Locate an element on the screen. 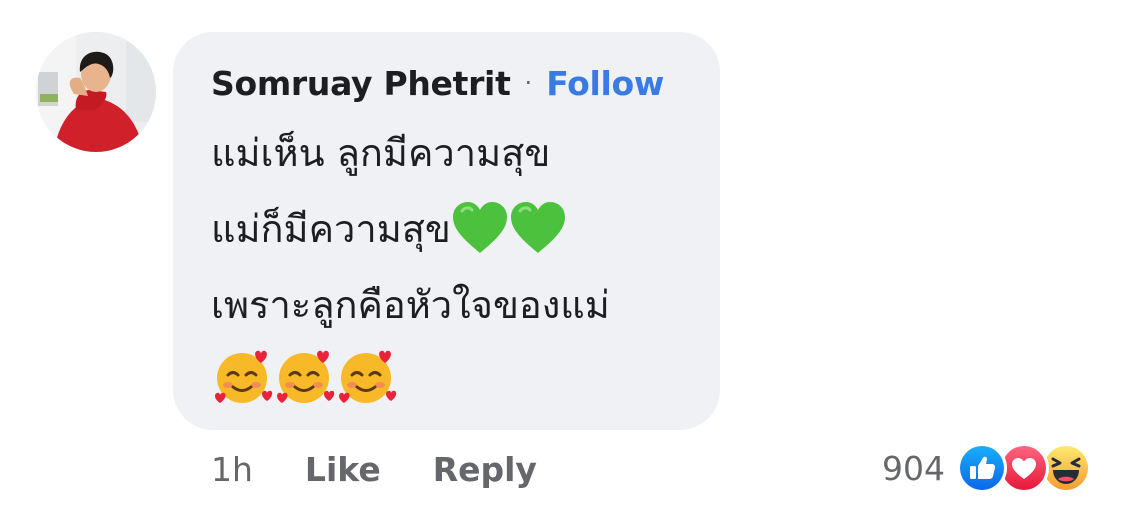 The width and height of the screenshot is (1125, 529). emoji-row is located at coordinates (304, 376).